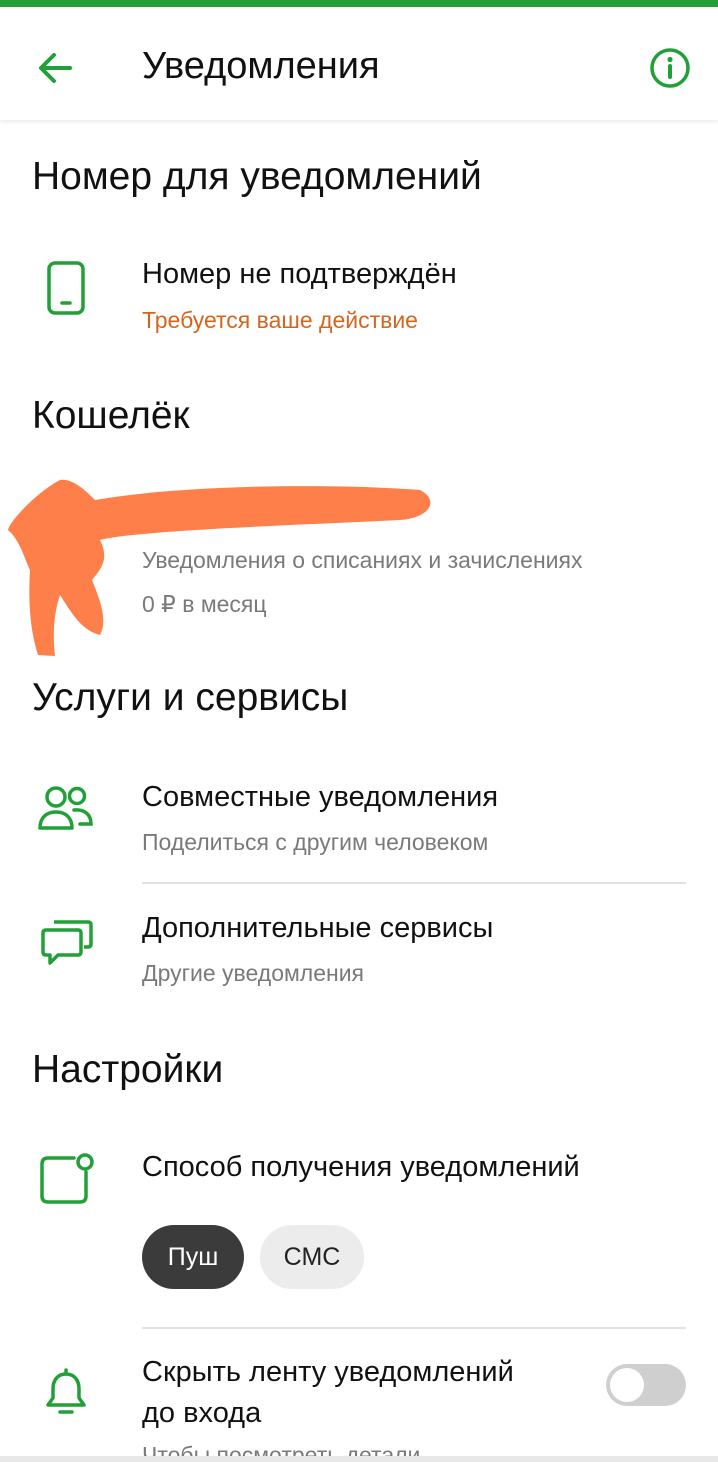  What do you see at coordinates (65, 808) in the screenshot?
I see `users-icon` at bounding box center [65, 808].